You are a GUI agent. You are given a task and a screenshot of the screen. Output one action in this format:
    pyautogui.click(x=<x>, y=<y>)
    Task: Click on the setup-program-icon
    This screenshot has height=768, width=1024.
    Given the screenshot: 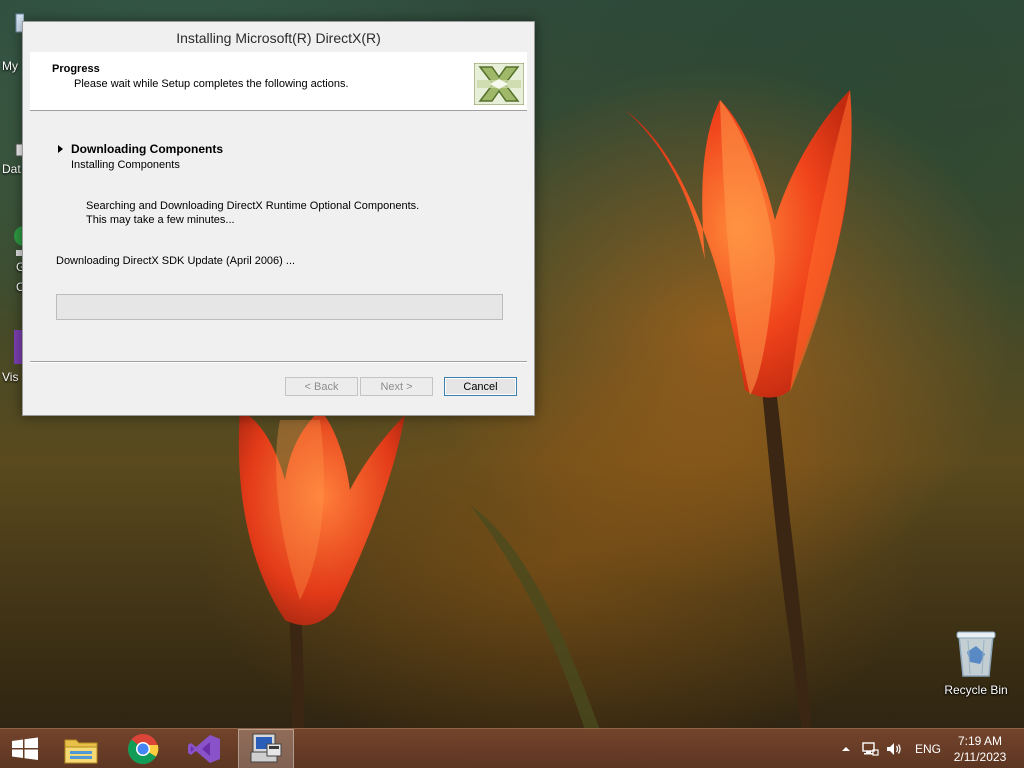 What is the action you would take?
    pyautogui.click(x=266, y=748)
    